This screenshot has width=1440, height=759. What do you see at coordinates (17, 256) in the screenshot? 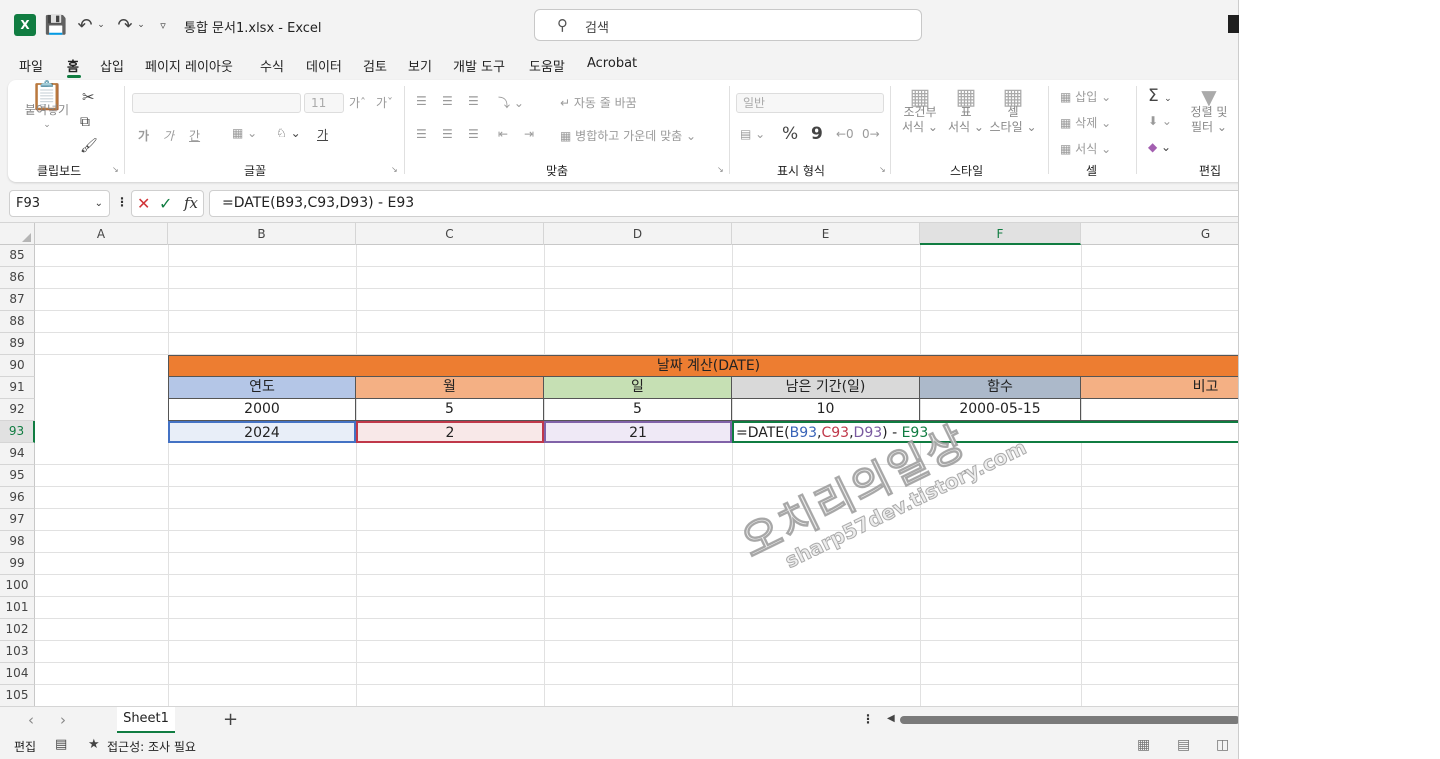
I see `row-header: 85` at bounding box center [17, 256].